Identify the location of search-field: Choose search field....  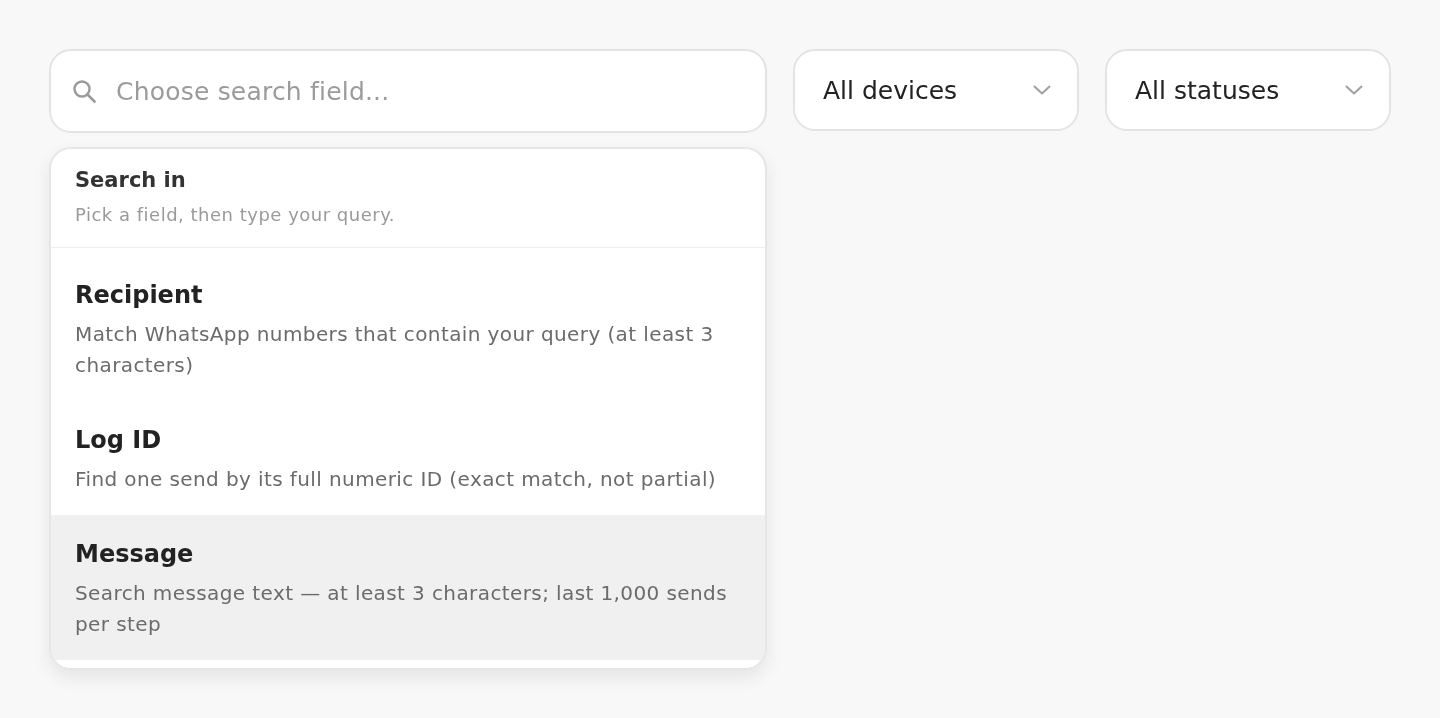
(408, 91).